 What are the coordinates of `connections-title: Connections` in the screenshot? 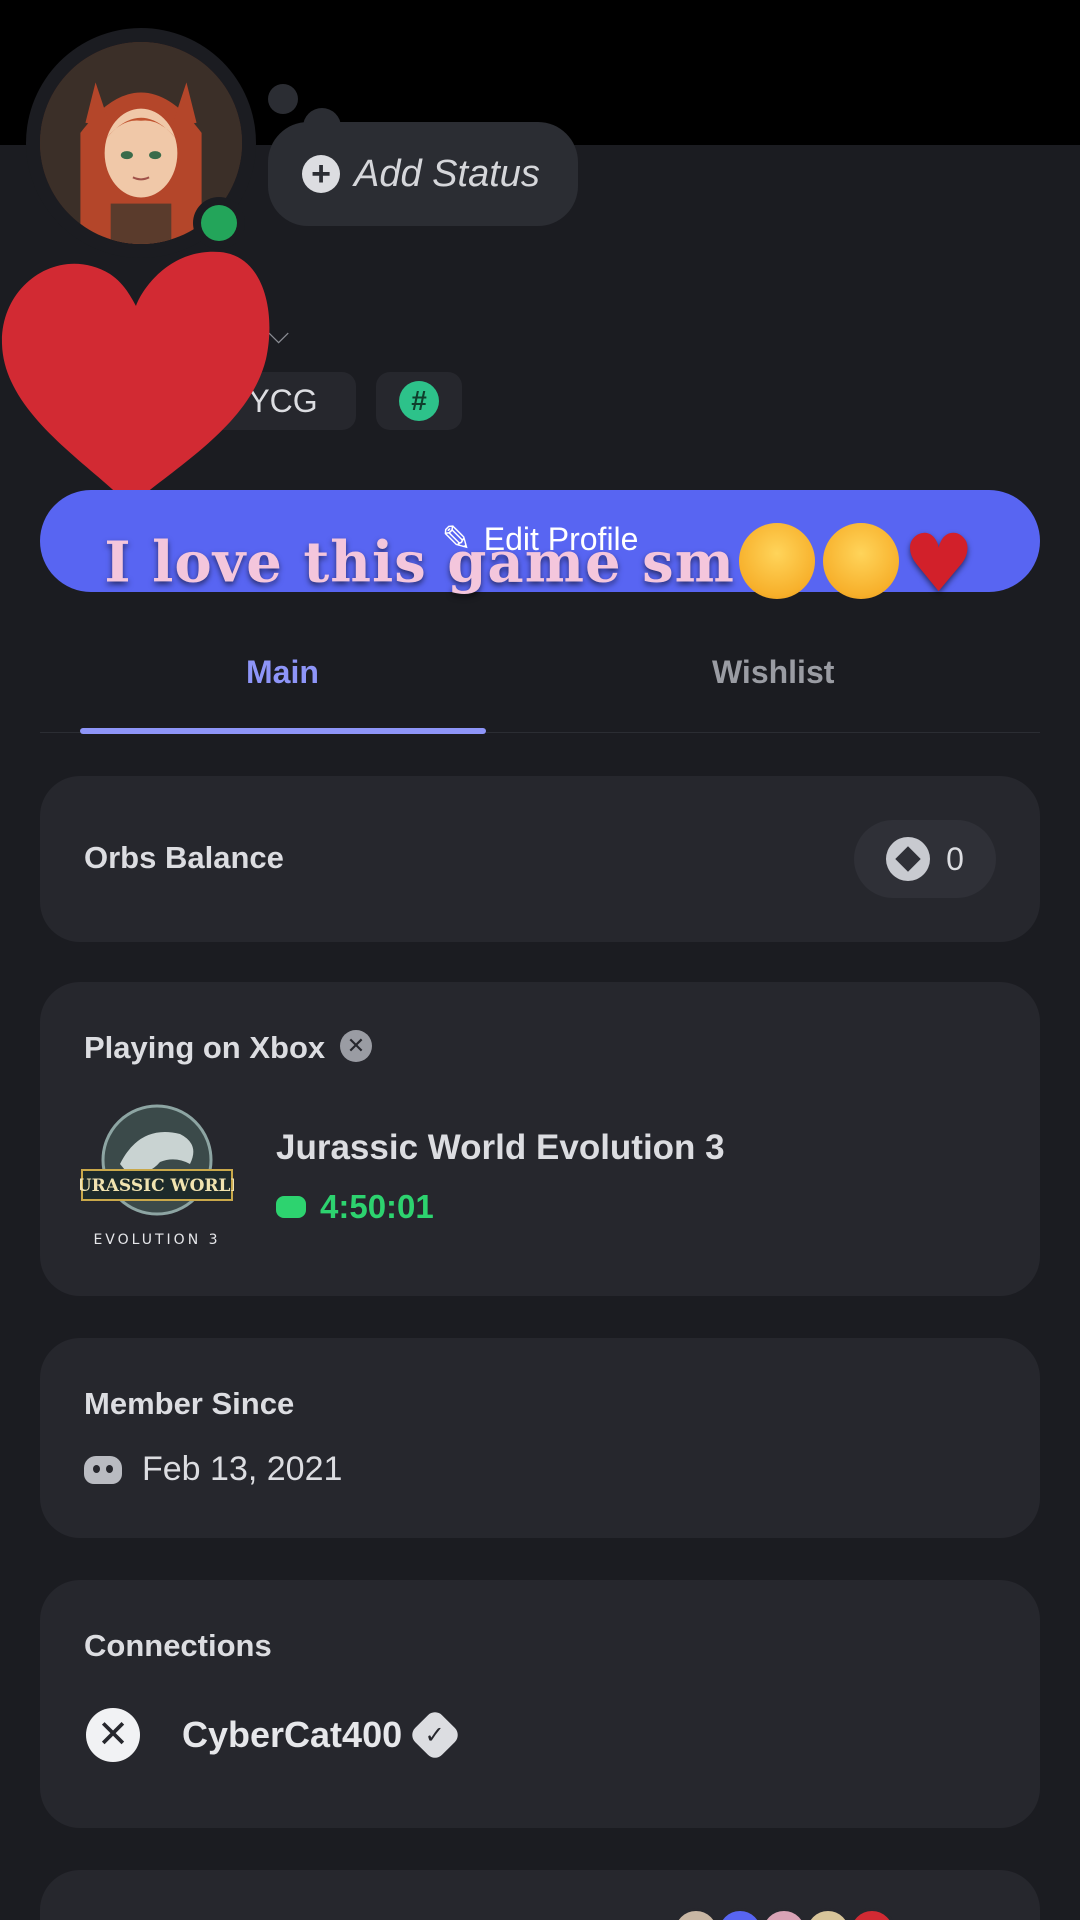 It's located at (178, 1645).